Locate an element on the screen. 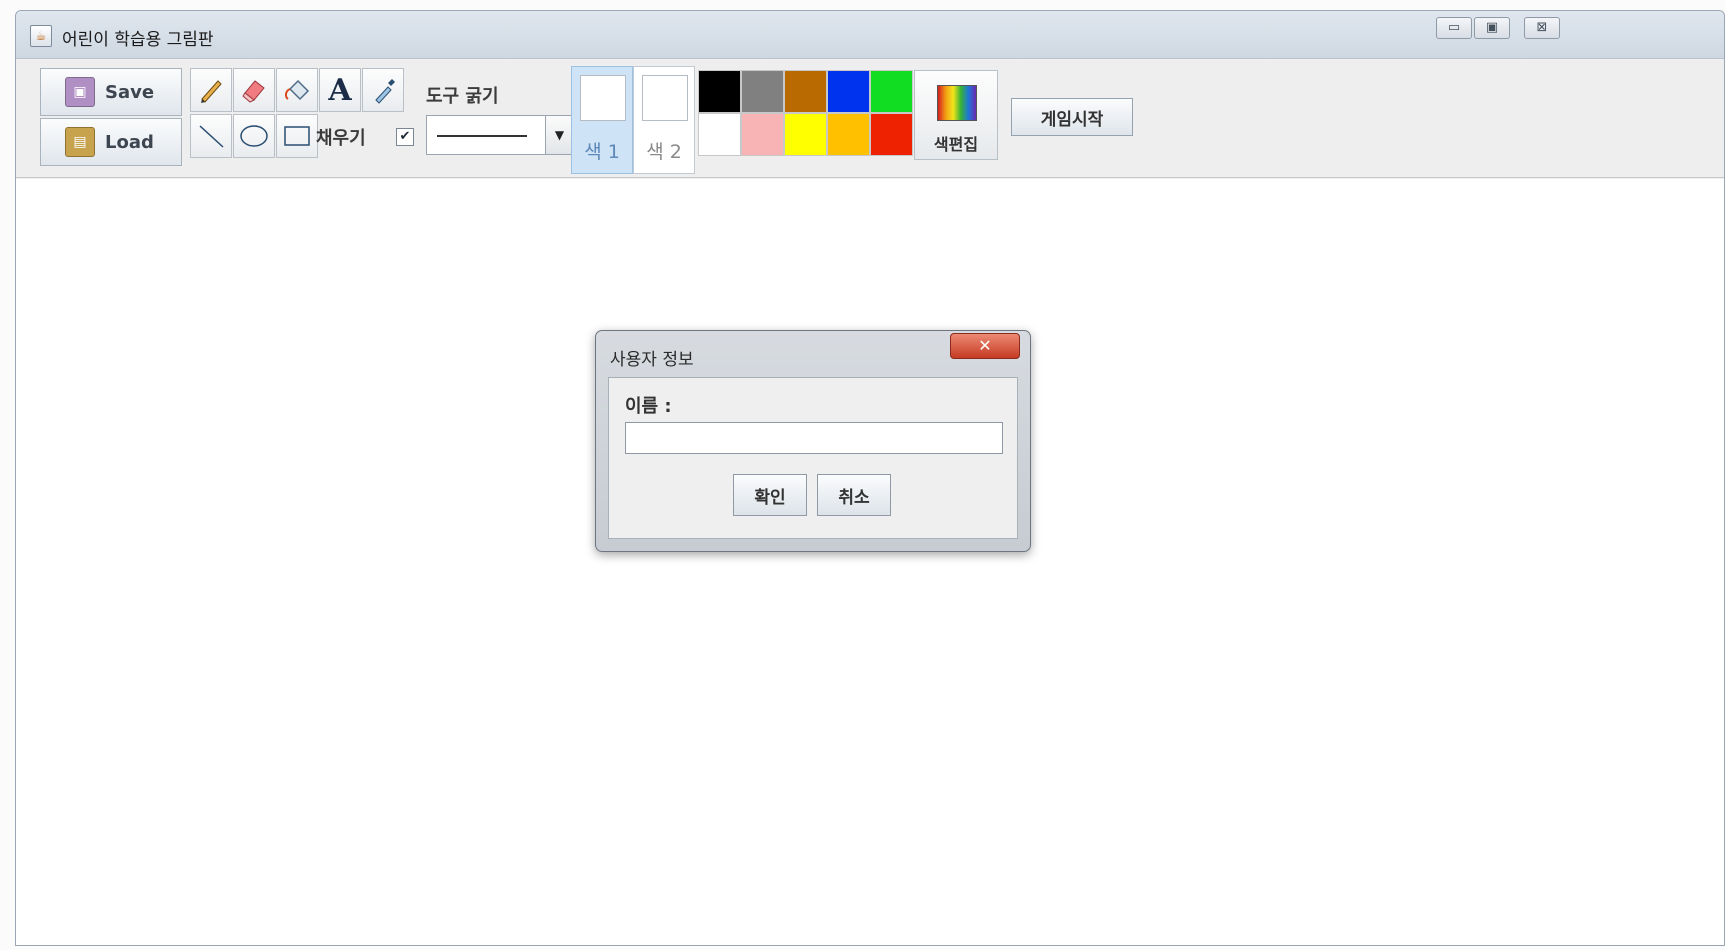  name-label: 이름 : is located at coordinates (648, 406).